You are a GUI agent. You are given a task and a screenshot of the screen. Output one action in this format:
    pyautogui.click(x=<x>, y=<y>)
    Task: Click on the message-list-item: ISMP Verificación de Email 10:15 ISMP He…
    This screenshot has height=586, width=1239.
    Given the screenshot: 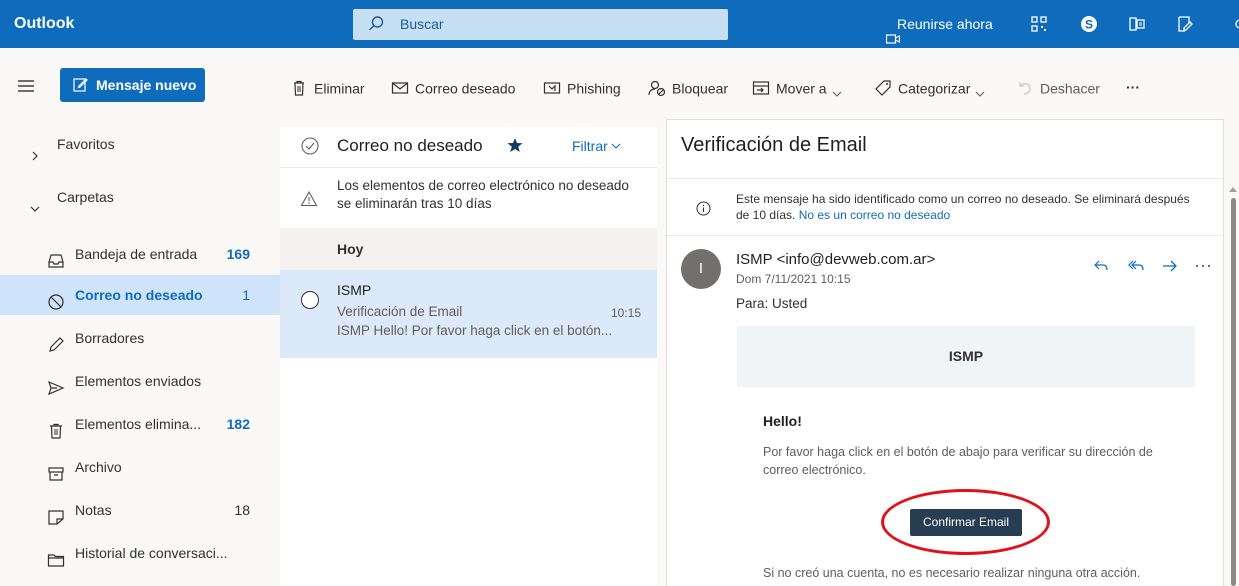 What is the action you would take?
    pyautogui.click(x=468, y=314)
    